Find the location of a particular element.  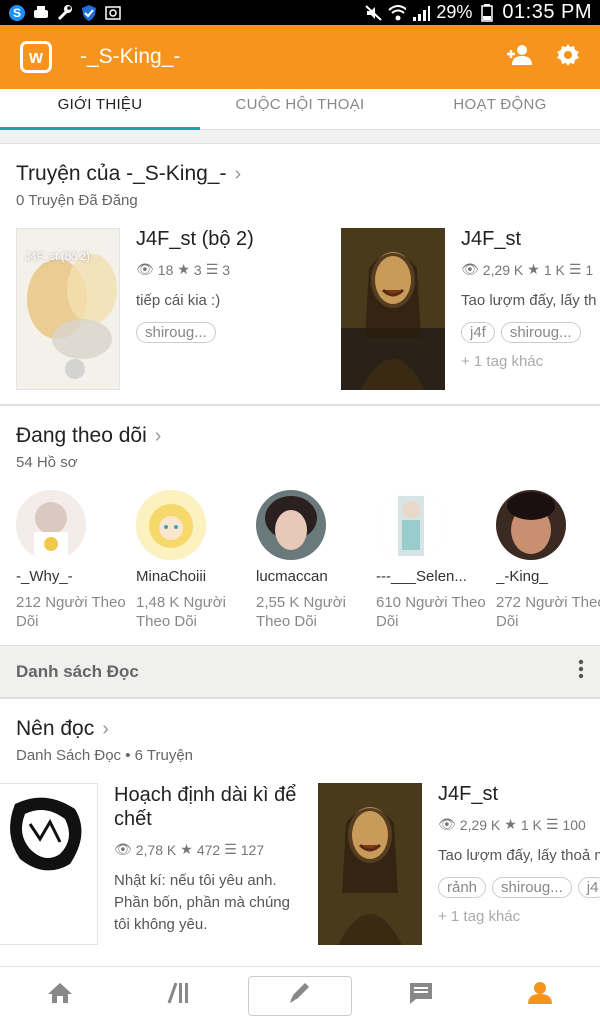

story-parts: 127 is located at coordinates (252, 849).